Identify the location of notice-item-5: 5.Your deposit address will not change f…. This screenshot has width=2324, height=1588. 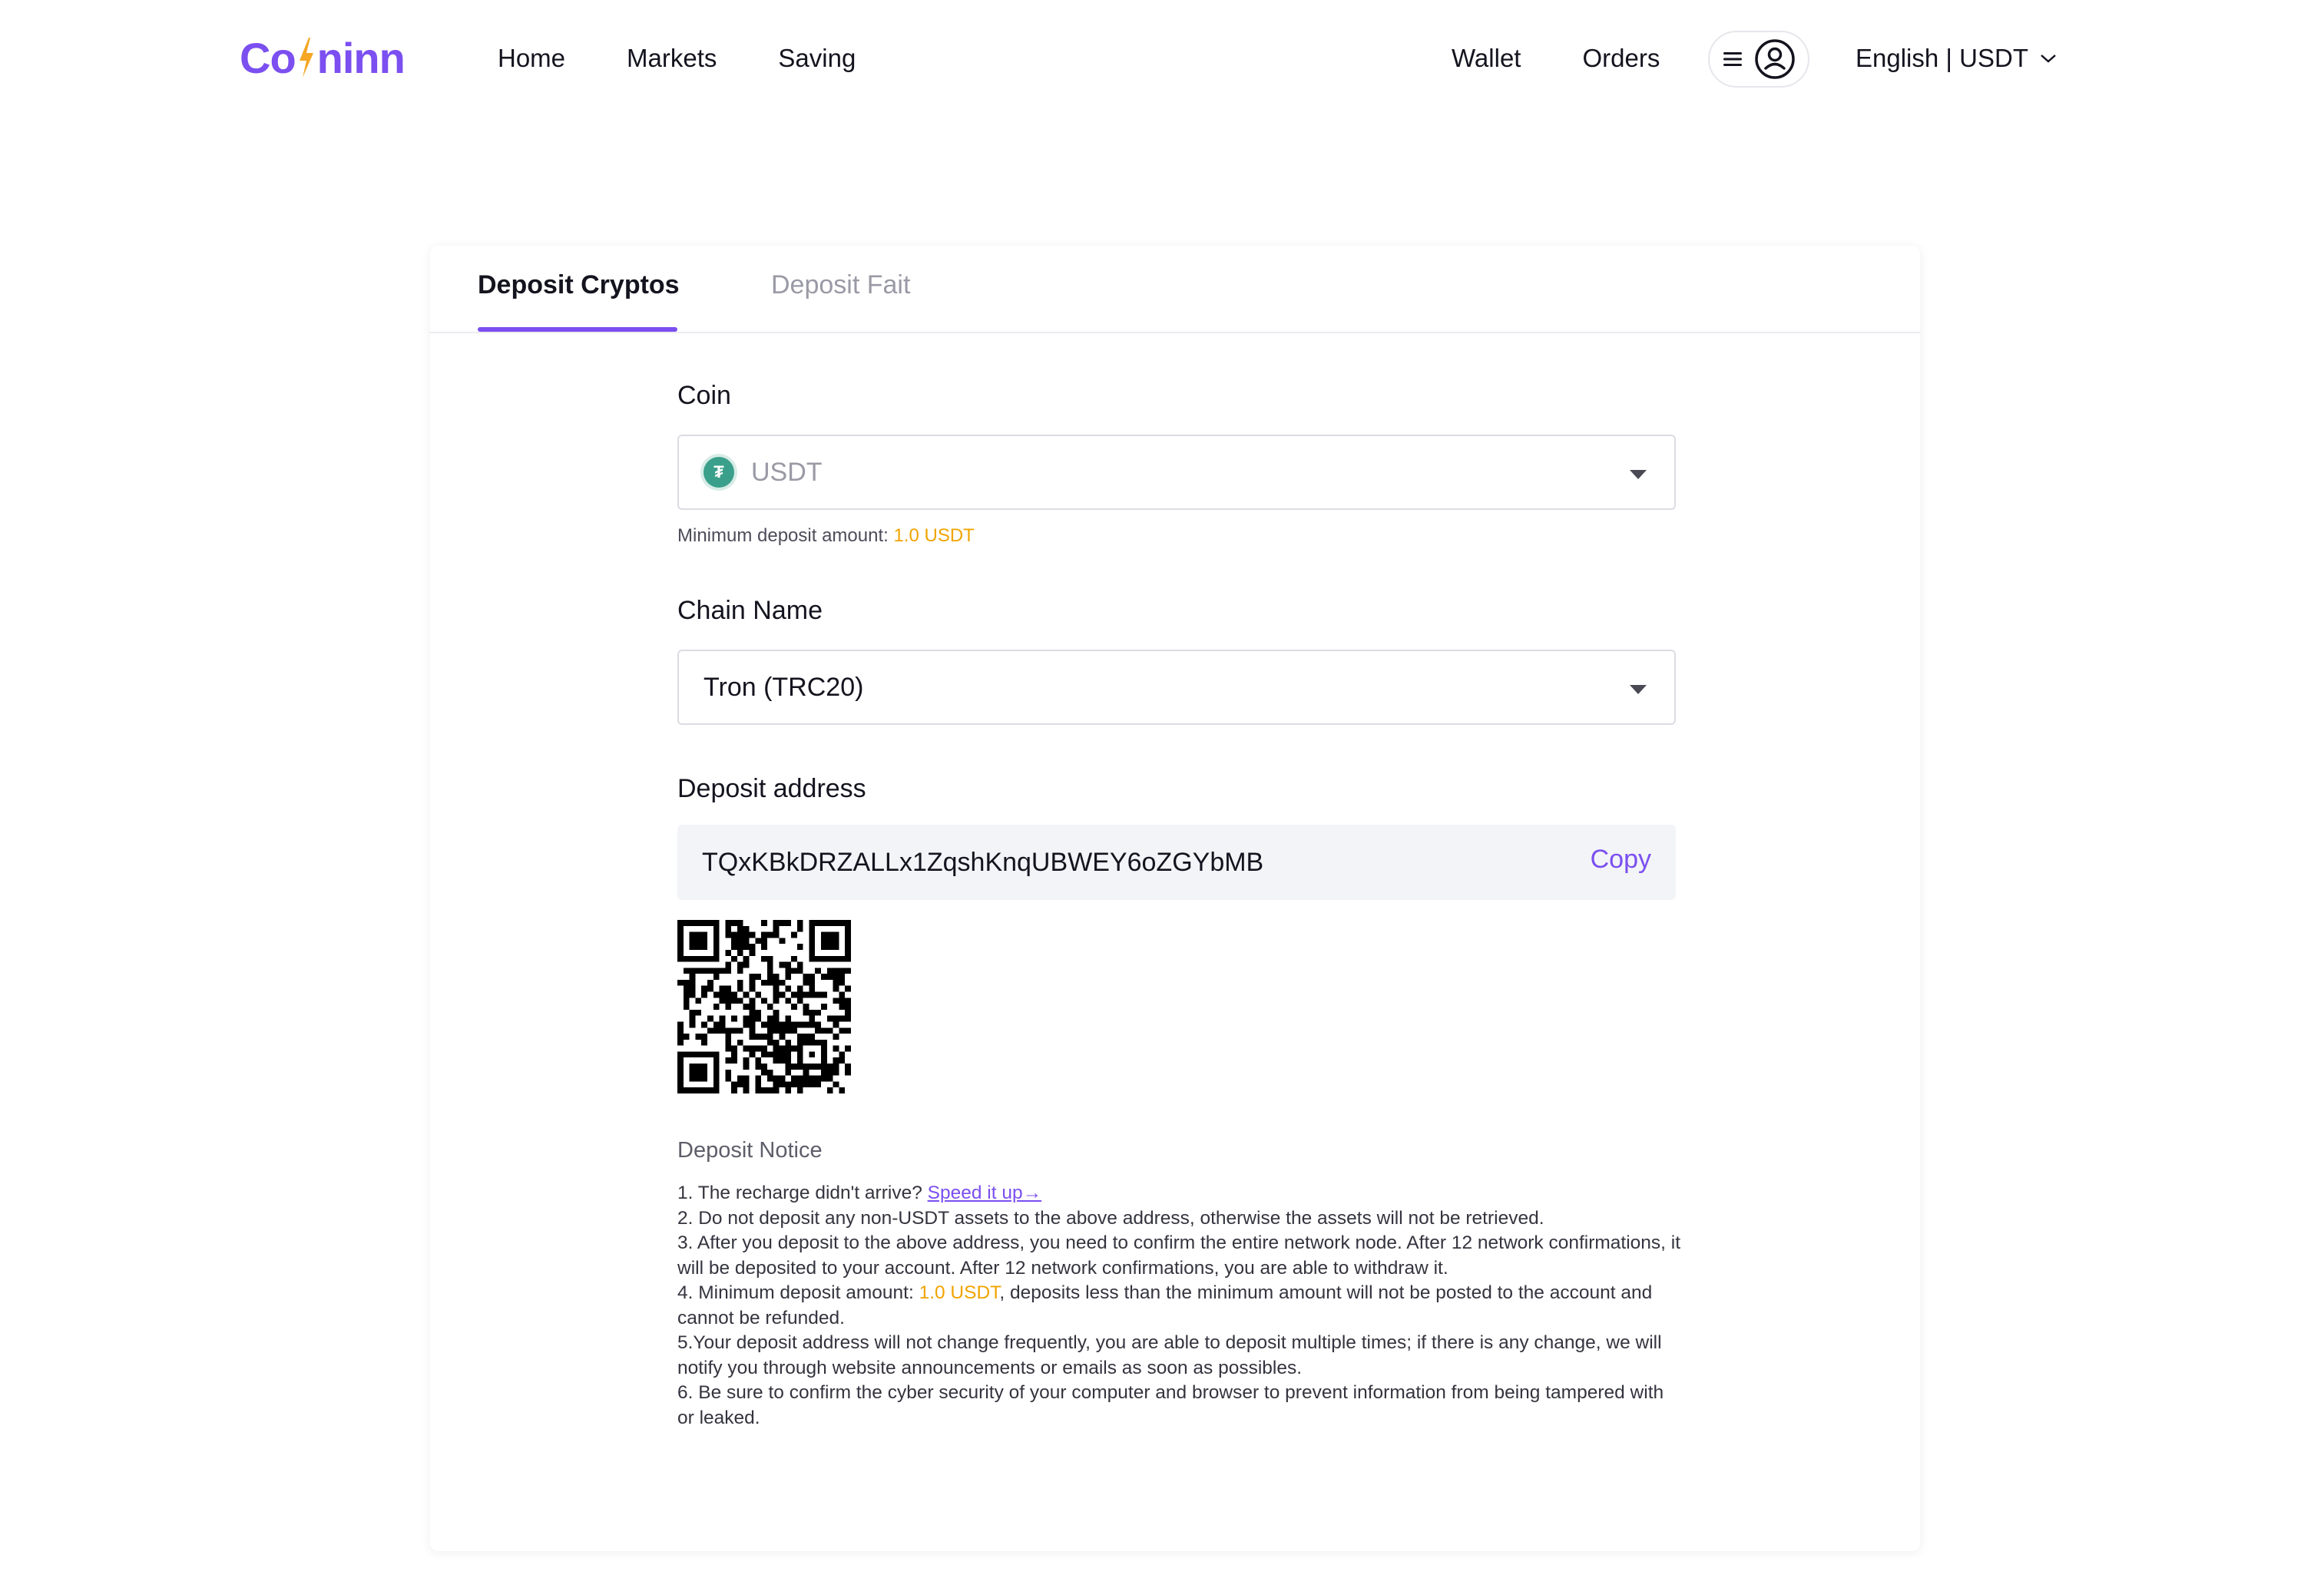
(1169, 1355).